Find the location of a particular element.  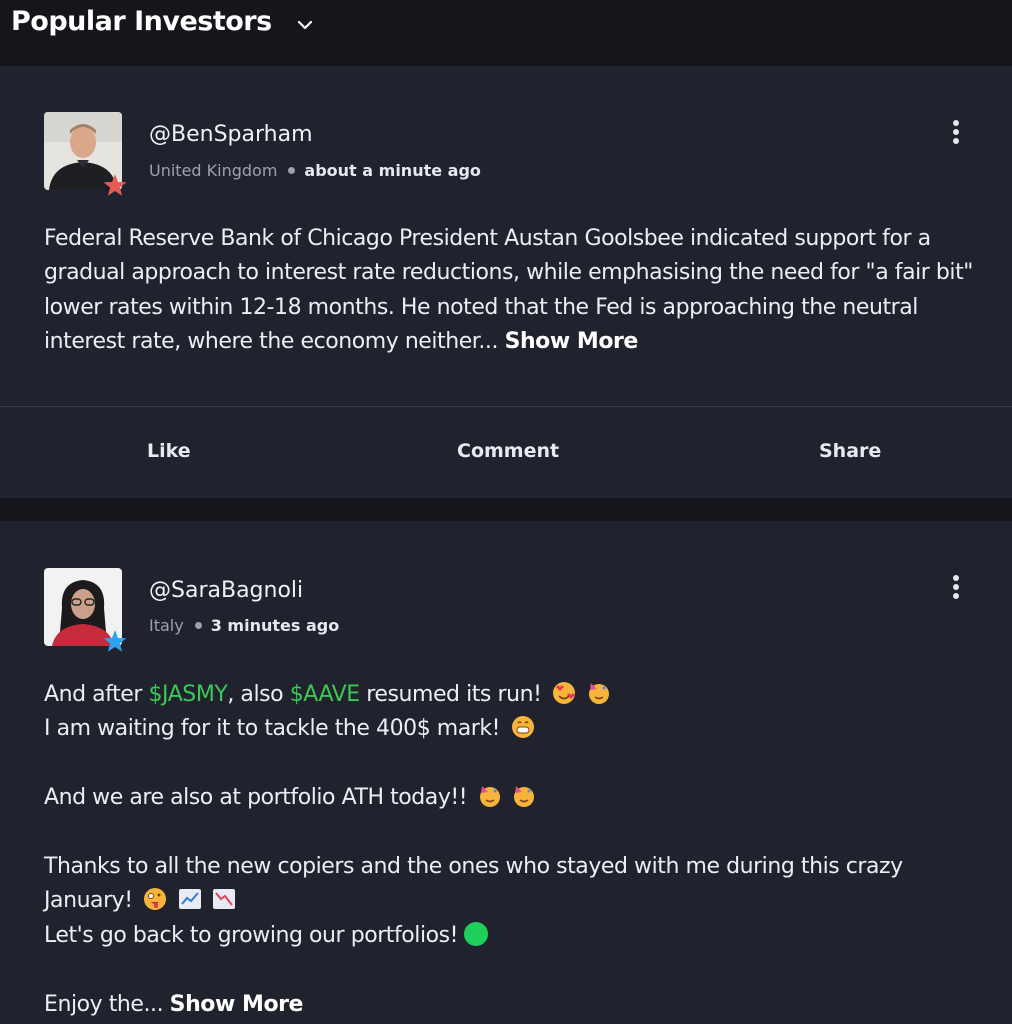

post-meta: United Kingdom about a minute ago is located at coordinates (315, 170).